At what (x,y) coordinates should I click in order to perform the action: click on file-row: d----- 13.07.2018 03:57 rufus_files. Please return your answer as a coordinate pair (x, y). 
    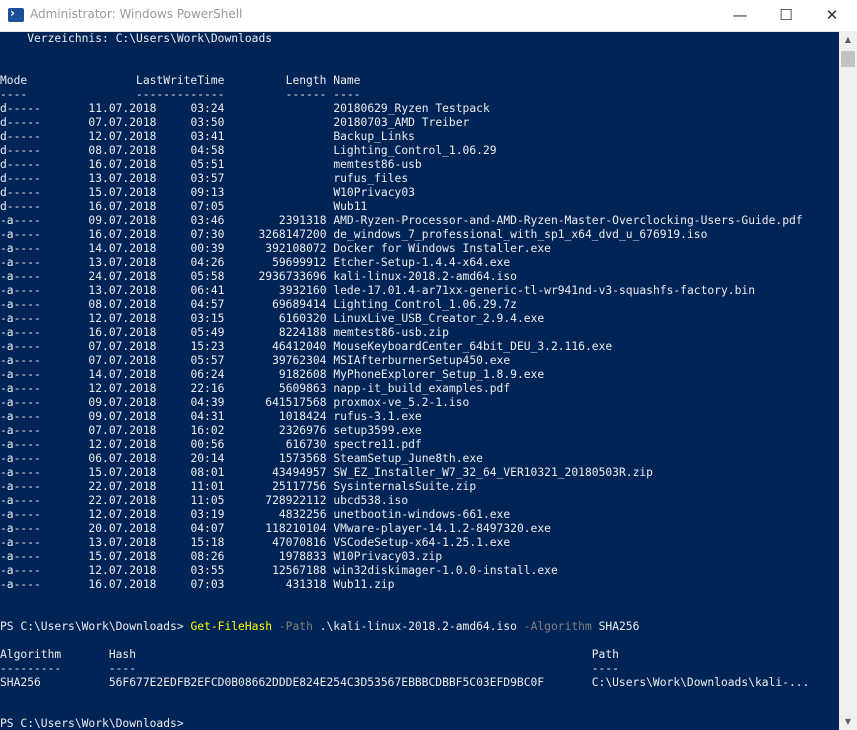
    Looking at the image, I should click on (204, 179).